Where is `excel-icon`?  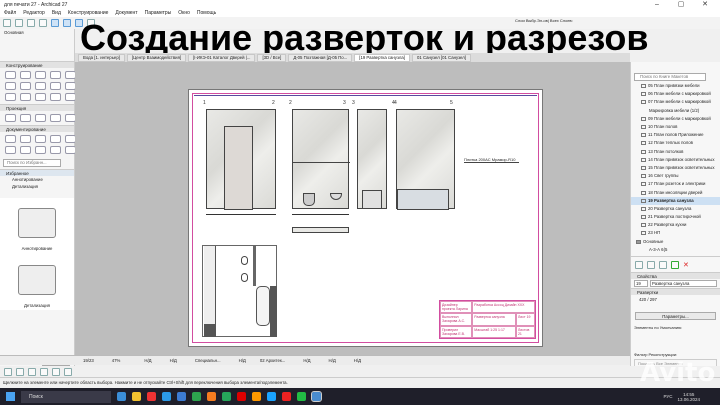
excel-icon is located at coordinates (226, 396).